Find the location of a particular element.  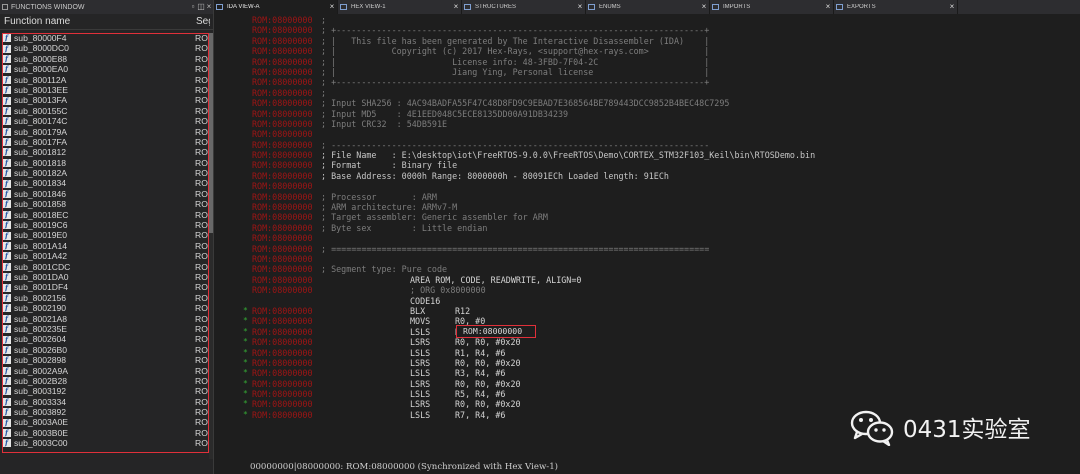

disasm-line: CODE16 is located at coordinates (647, 301).